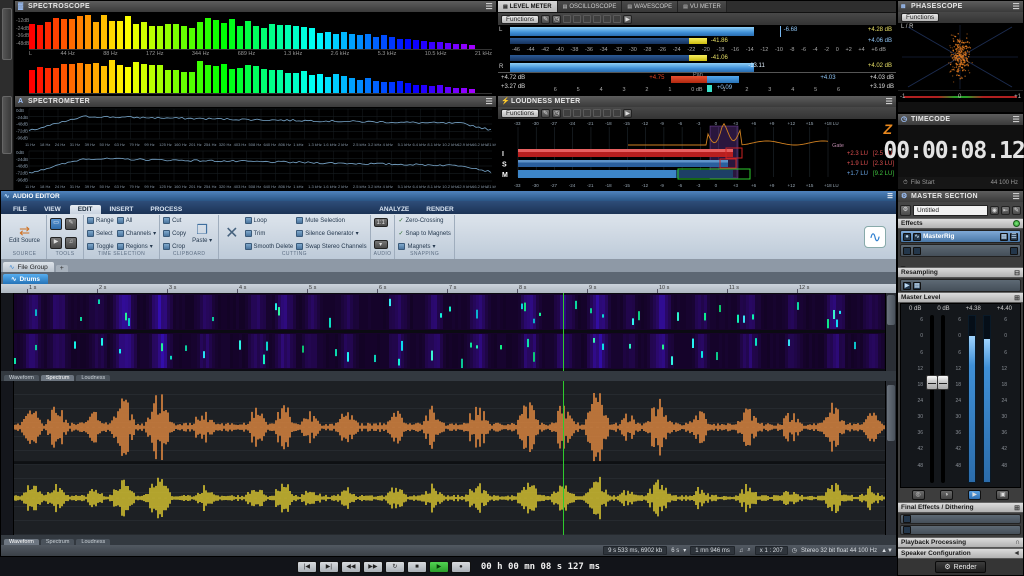 The width and height of the screenshot is (1024, 576). I want to click on rate-icon: ▤, so click(917, 285).